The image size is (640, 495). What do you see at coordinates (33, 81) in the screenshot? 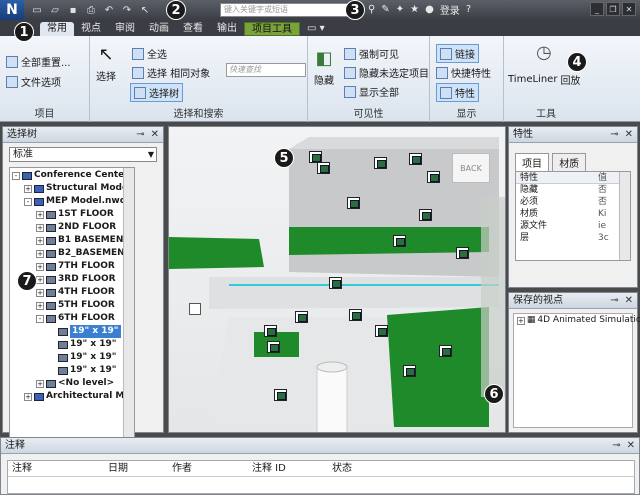
I see `file-options-button: 文件选项` at bounding box center [33, 81].